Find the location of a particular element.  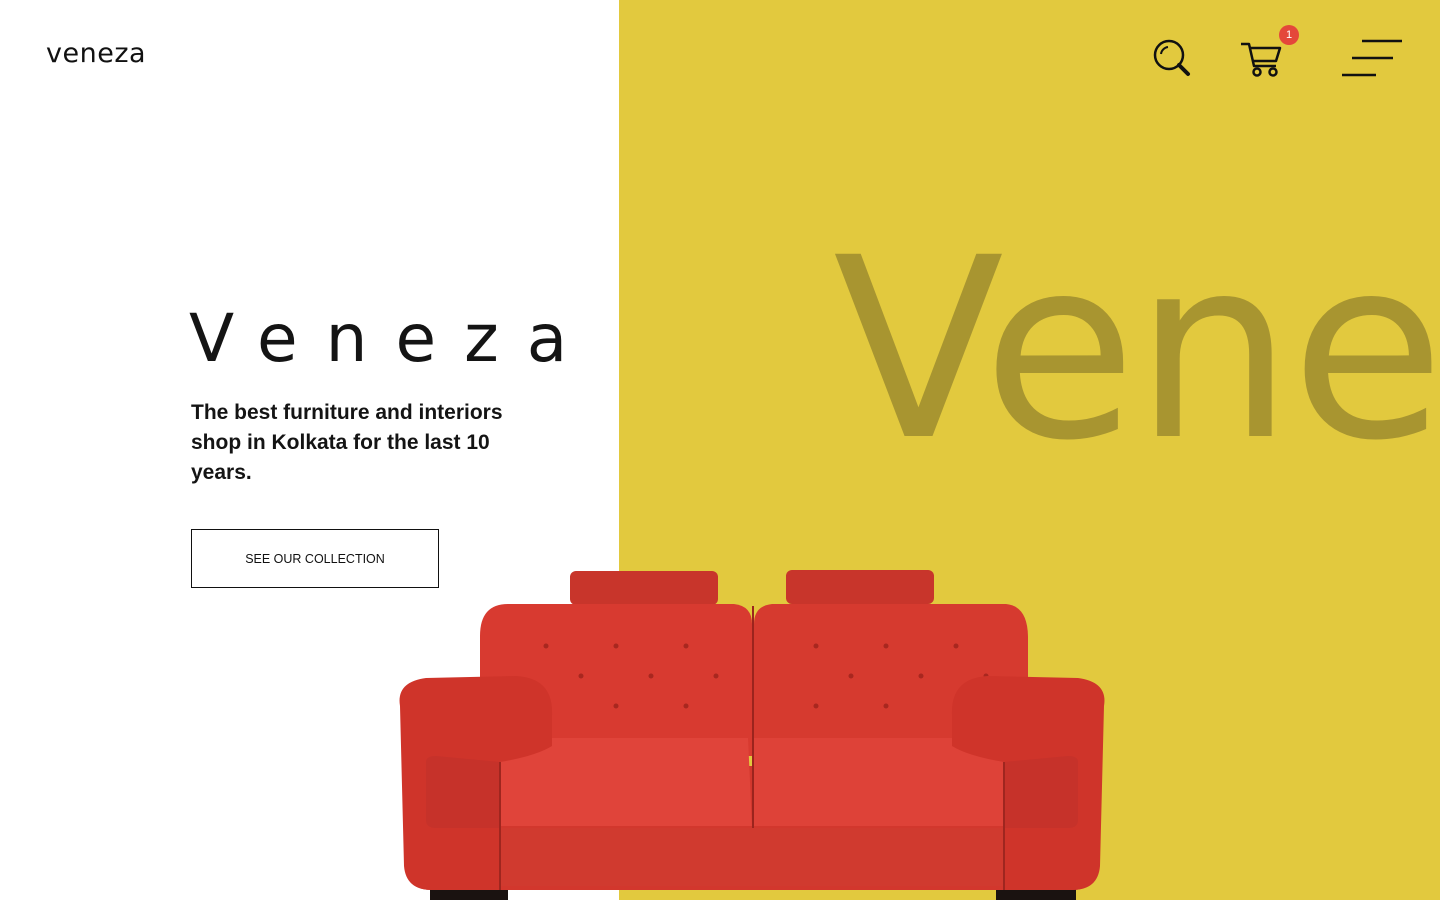

background-brand-word: Veneza is located at coordinates (1136, 349).